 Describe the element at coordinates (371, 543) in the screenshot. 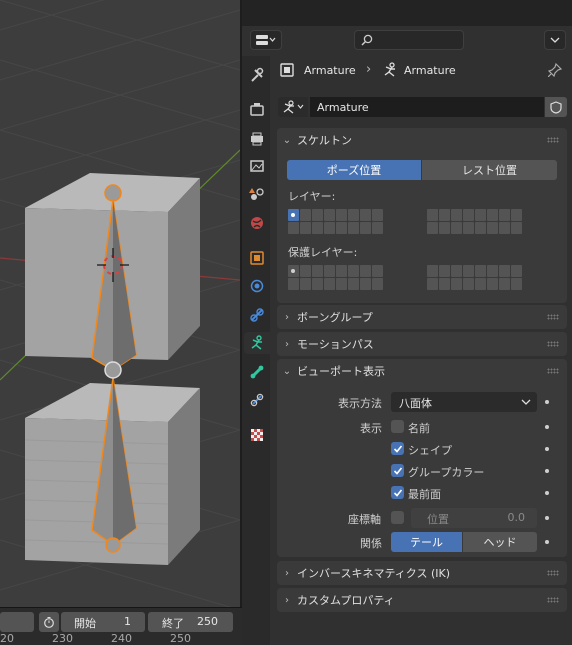

I see `relation-label: 関係` at that location.